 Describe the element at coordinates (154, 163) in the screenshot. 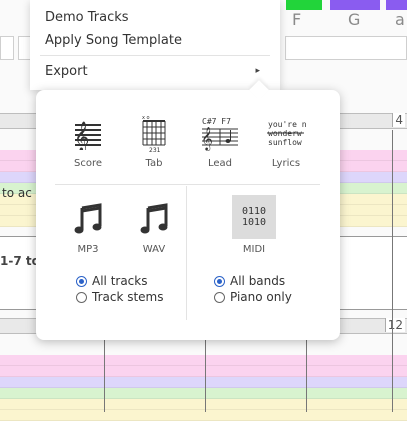

I see `export-tab-label: Tab` at that location.